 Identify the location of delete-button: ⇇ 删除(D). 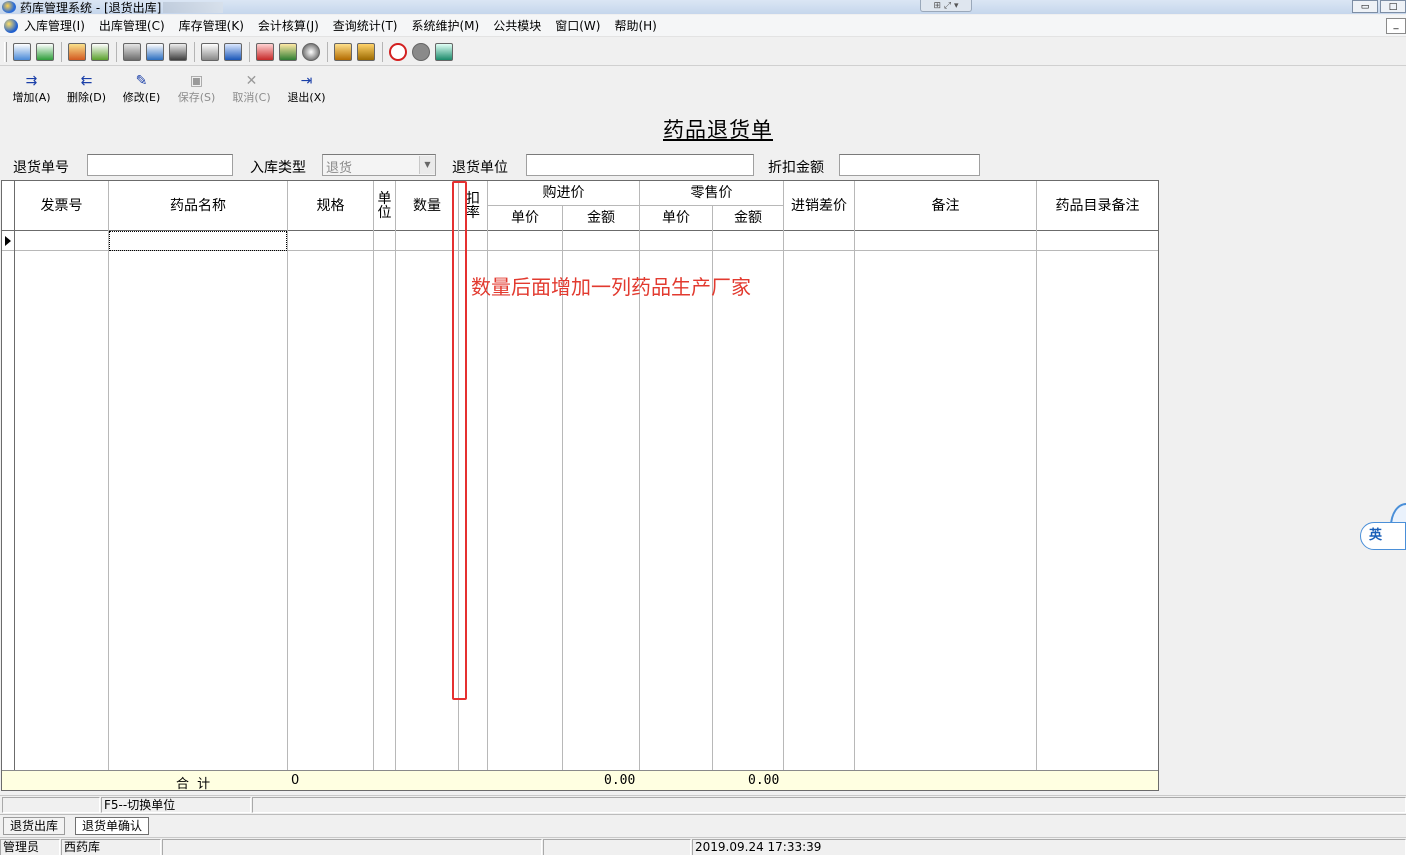
(86, 87).